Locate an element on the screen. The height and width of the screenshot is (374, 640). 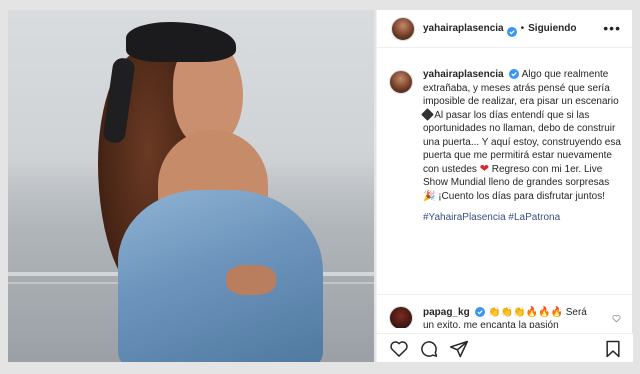
denim-jacket-shape is located at coordinates (220, 276).